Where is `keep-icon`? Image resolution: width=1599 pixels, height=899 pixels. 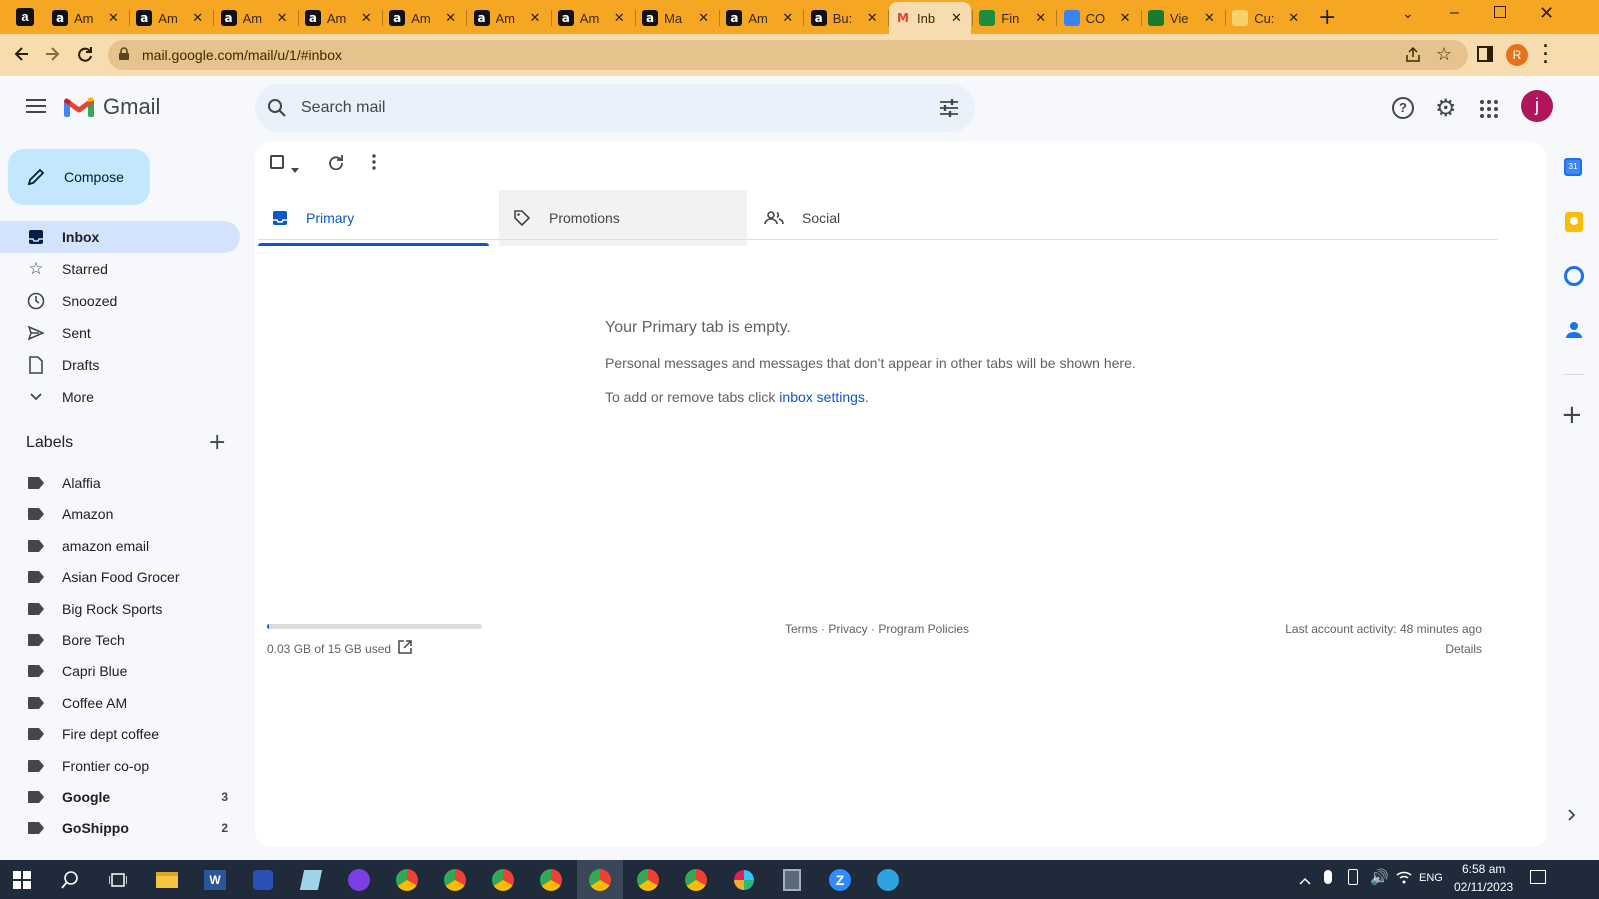 keep-icon is located at coordinates (1574, 222).